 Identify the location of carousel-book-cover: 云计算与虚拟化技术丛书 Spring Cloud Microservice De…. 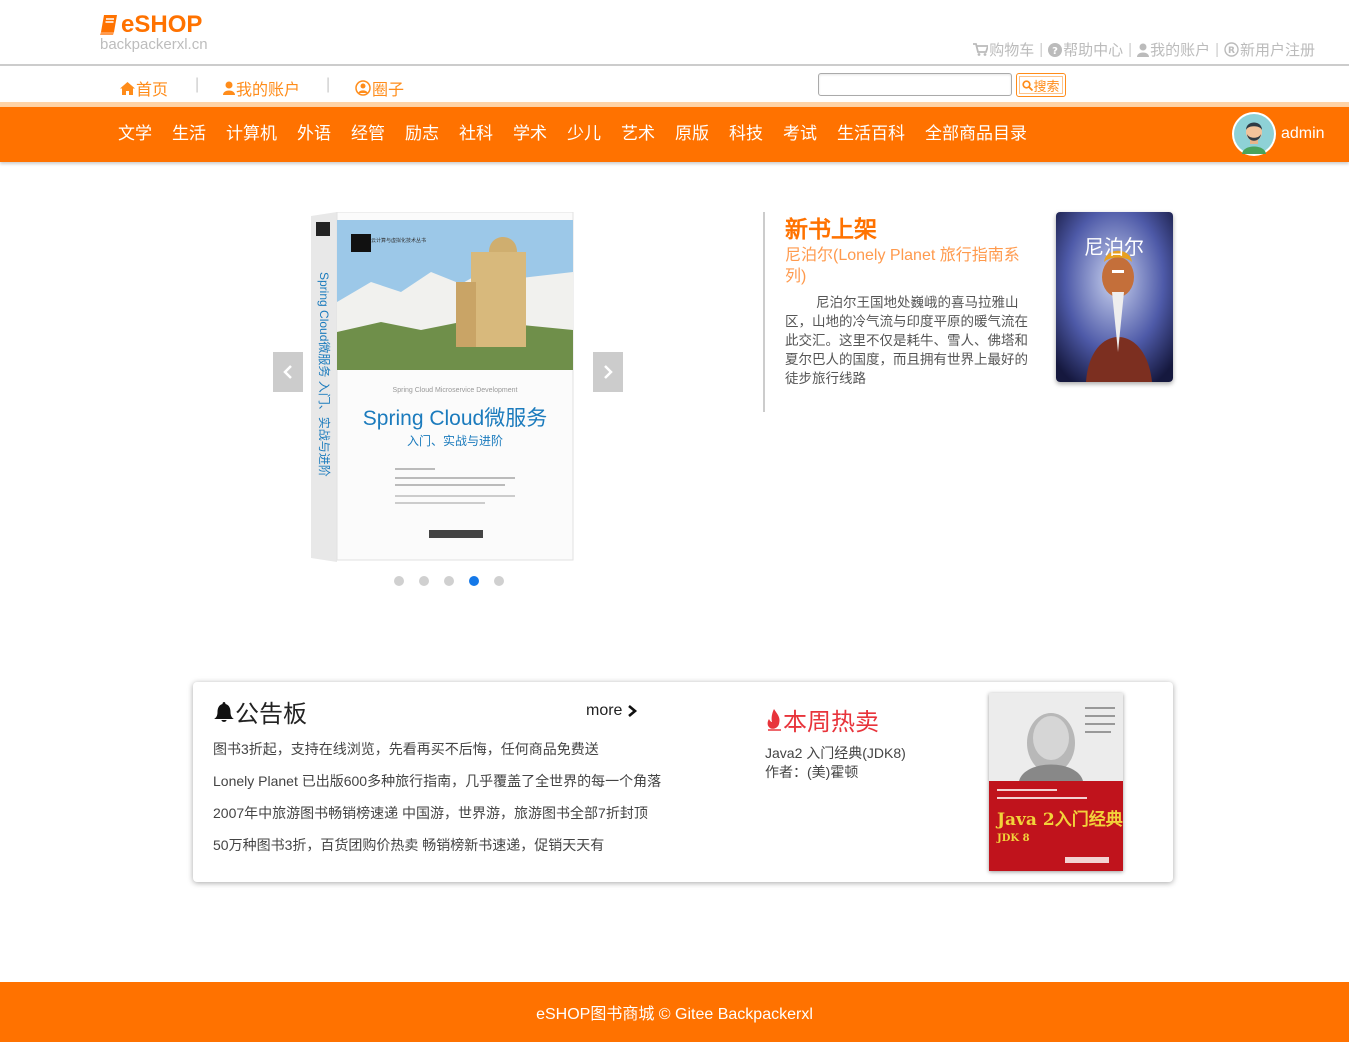
(443, 387).